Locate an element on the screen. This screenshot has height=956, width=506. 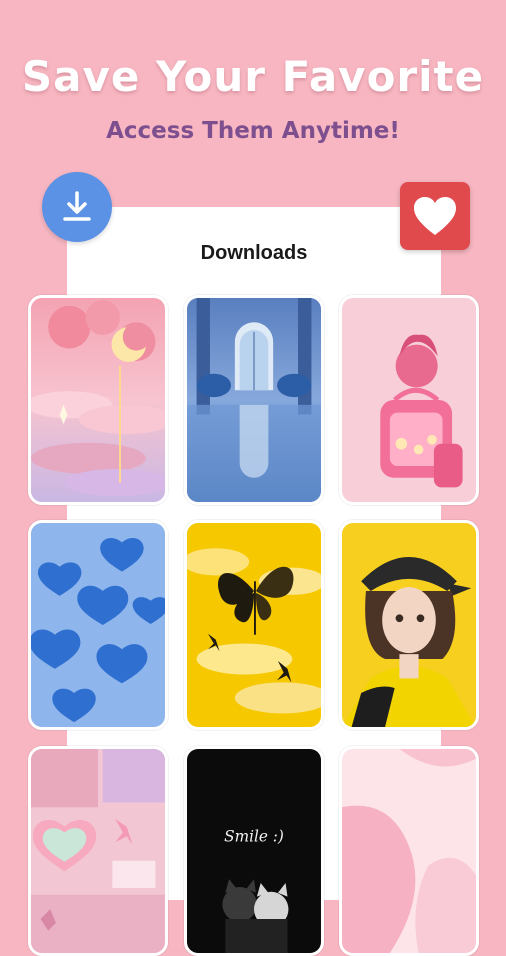
wallpaper-pink-heart-collage is located at coordinates (98, 851).